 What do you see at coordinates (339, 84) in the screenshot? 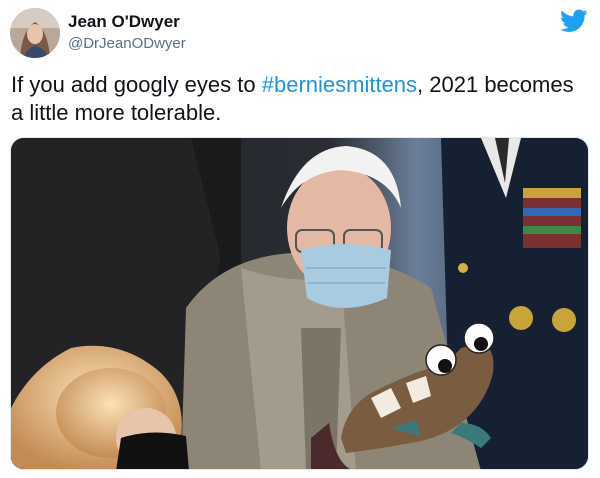
I see `hashtag-link: #berniesmittens` at bounding box center [339, 84].